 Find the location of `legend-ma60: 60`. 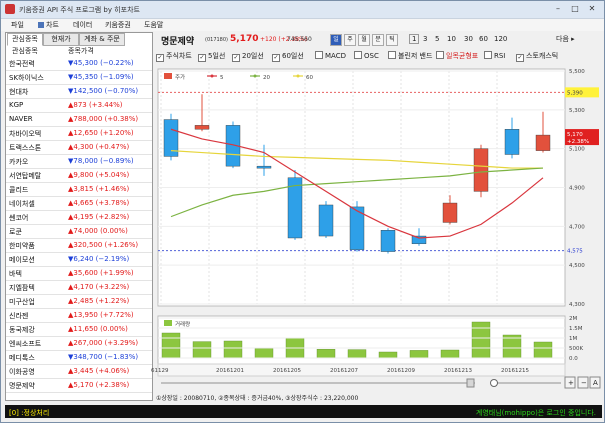

legend-ma60: 60 is located at coordinates (309, 78).